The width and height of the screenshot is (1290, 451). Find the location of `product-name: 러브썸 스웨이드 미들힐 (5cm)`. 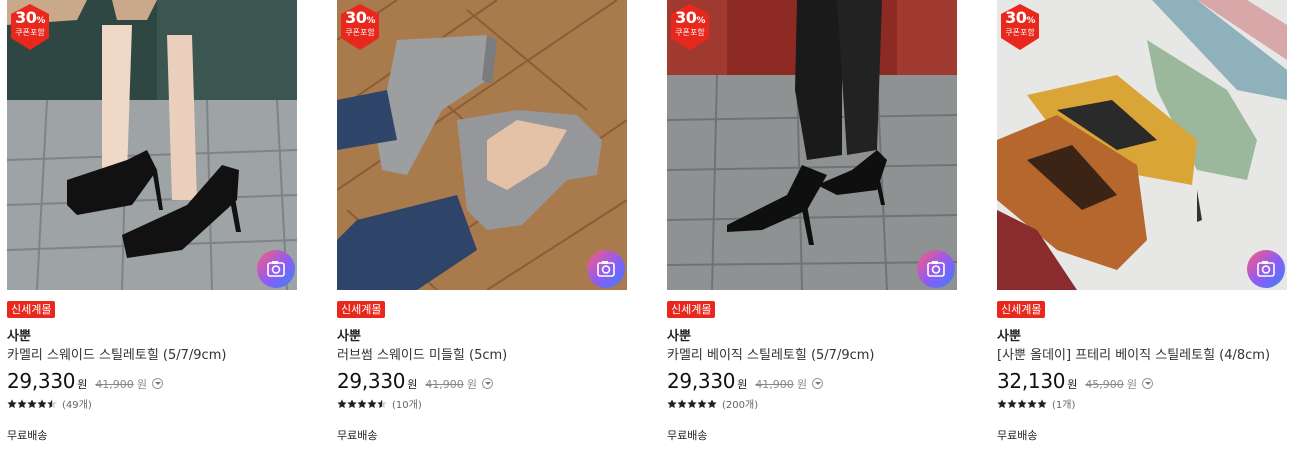

product-name: 러브썸 스웨이드 미들힐 (5cm) is located at coordinates (422, 353).